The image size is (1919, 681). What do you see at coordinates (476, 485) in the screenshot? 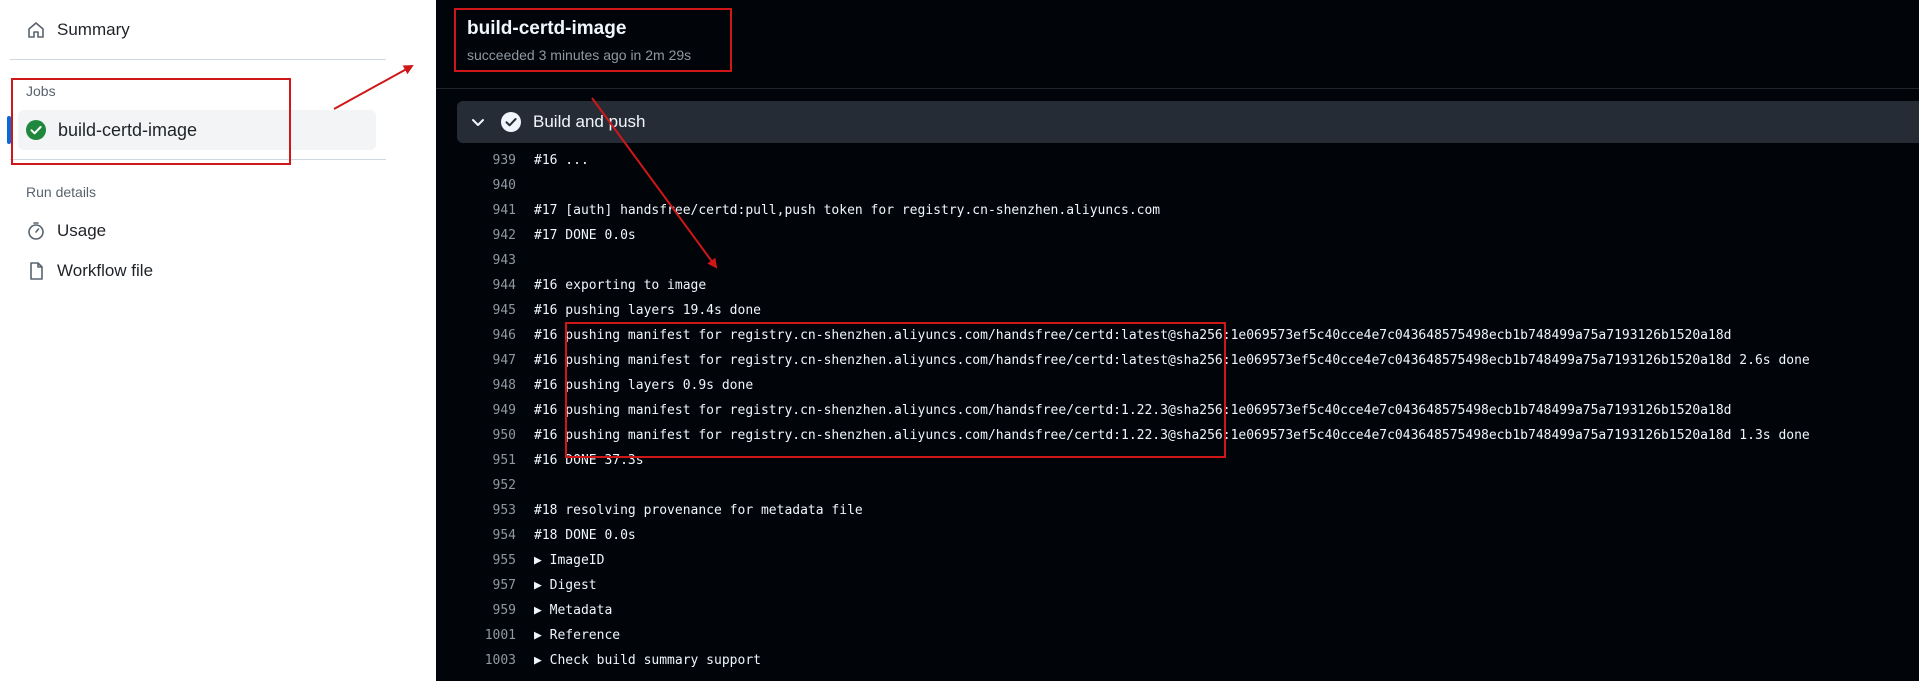
I see `line-number: 952` at bounding box center [476, 485].